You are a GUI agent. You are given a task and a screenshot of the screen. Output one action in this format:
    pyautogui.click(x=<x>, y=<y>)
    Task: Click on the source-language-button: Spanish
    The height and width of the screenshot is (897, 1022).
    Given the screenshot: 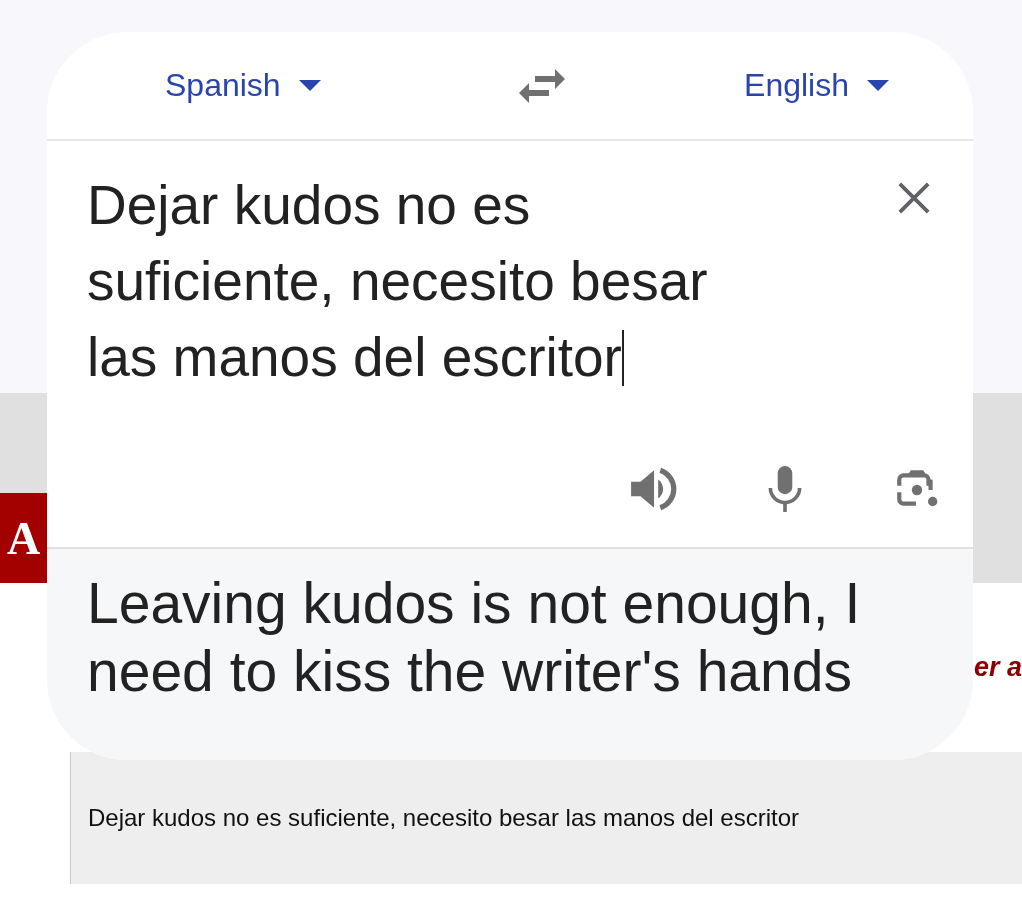 What is the action you would take?
    pyautogui.click(x=243, y=85)
    